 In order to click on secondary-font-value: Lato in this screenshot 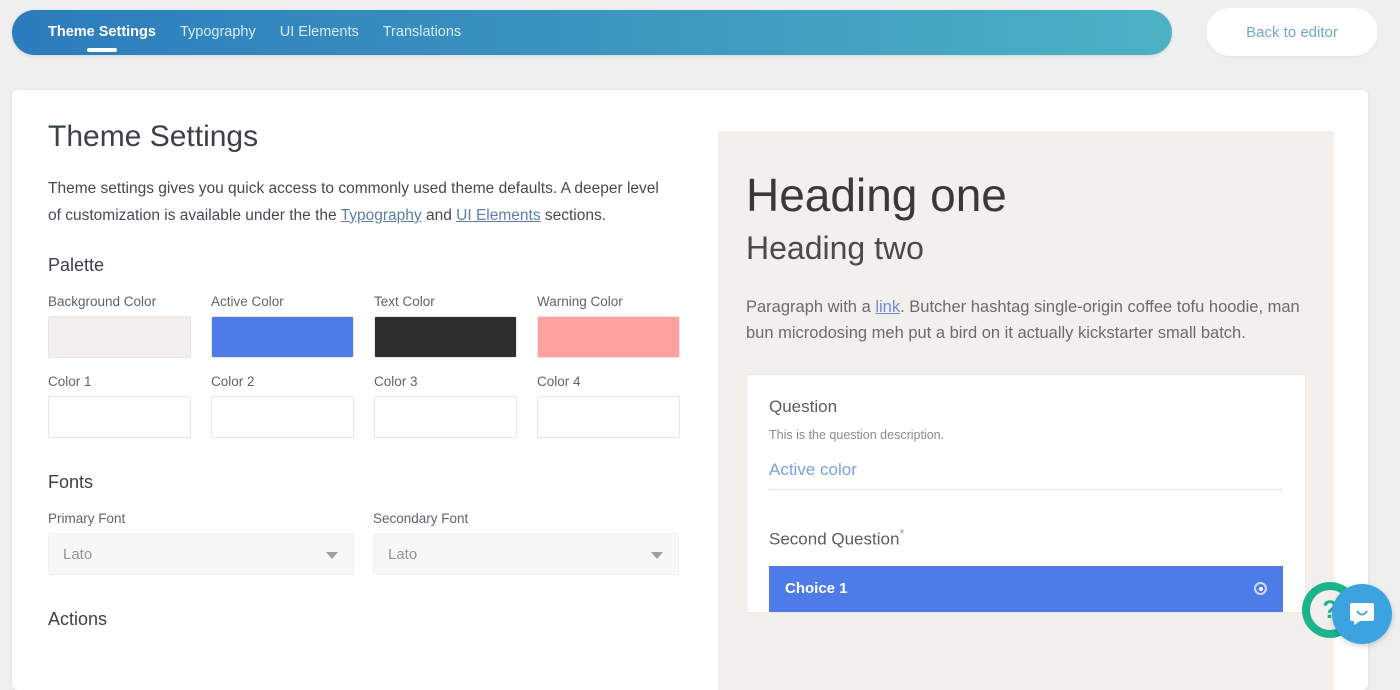, I will do `click(402, 554)`.